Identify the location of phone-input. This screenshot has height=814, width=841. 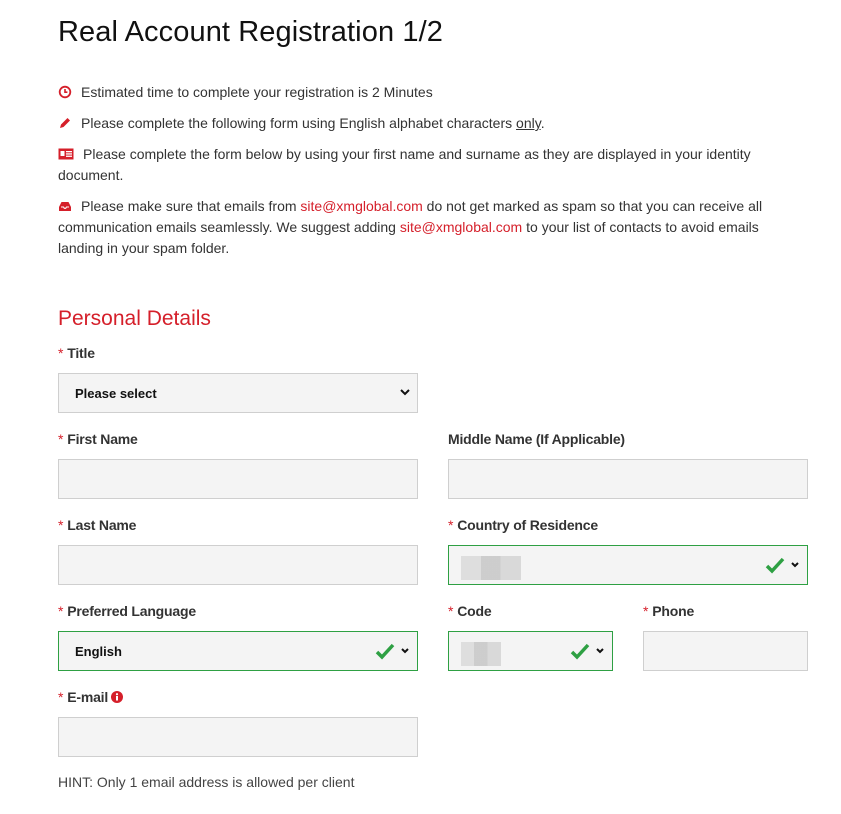
(725, 651).